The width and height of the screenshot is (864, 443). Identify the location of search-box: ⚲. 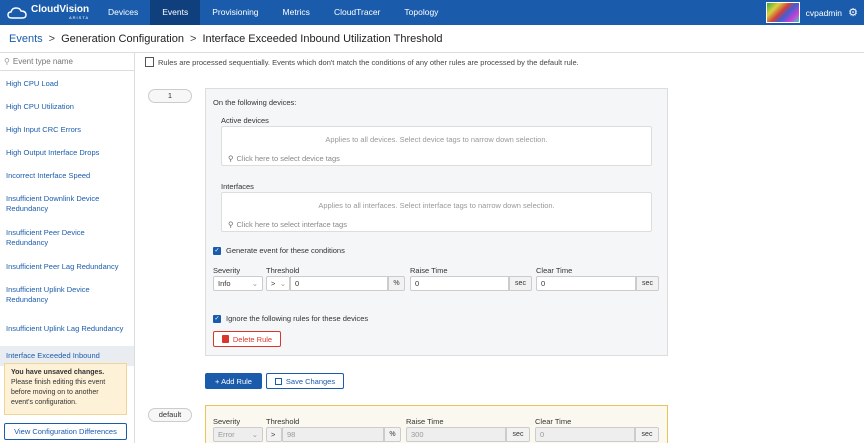
(67, 62).